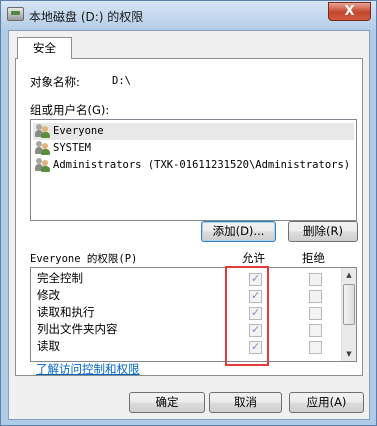  I want to click on permissions-label: Everyone 的权限(P), so click(84, 259).